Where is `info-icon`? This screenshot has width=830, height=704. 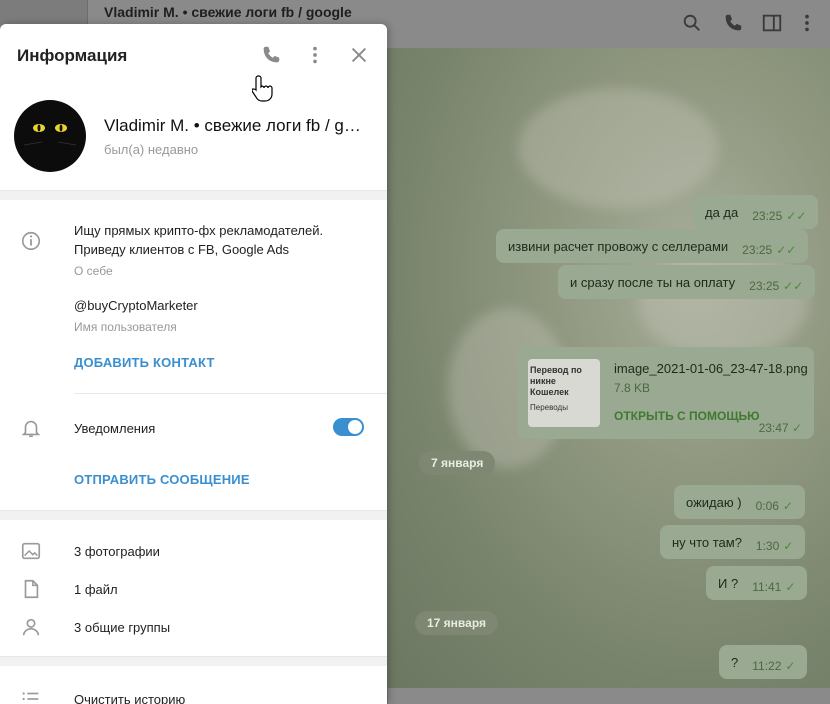 info-icon is located at coordinates (31, 241).